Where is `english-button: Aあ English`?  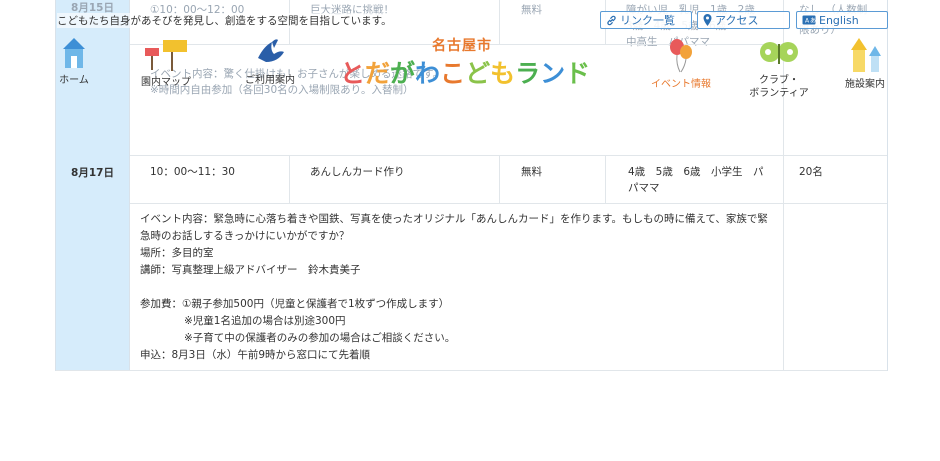
english-button: Aあ English is located at coordinates (842, 20).